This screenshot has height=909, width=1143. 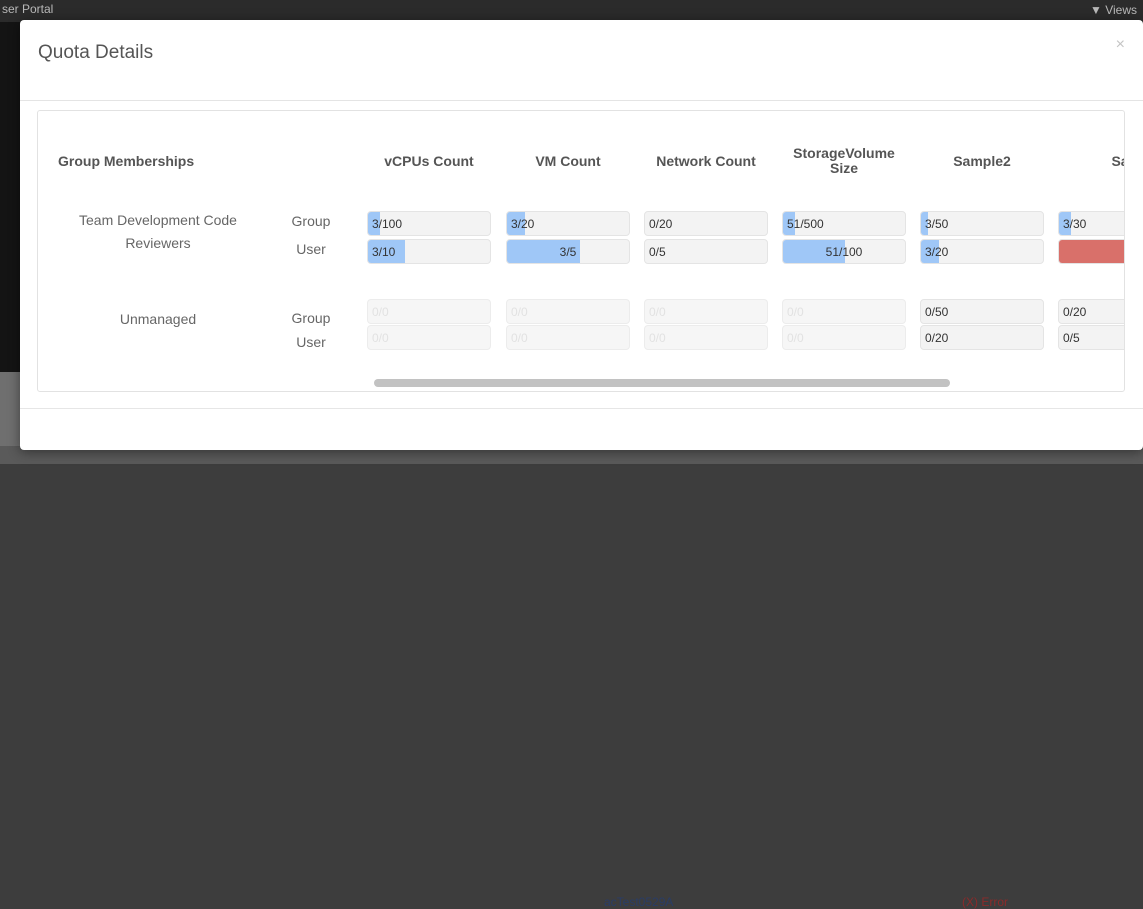 What do you see at coordinates (937, 224) in the screenshot?
I see `quota-value: 3/50` at bounding box center [937, 224].